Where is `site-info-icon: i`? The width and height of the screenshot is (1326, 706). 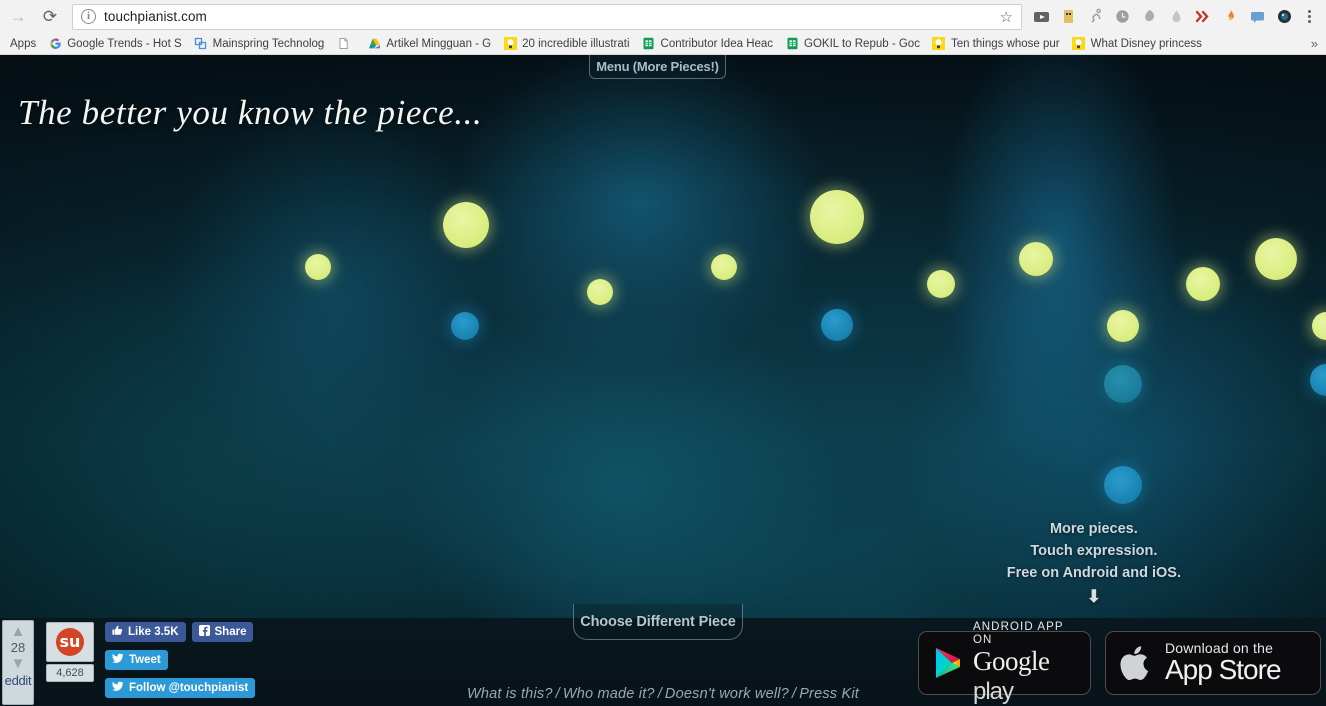 site-info-icon: i is located at coordinates (88, 16).